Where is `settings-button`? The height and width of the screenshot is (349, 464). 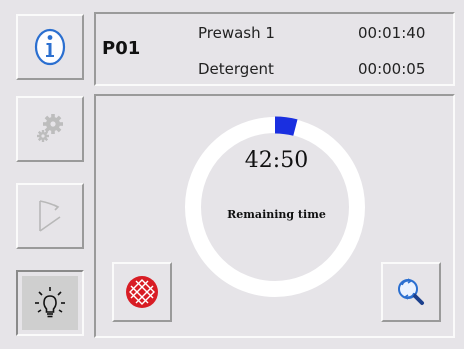
settings-button is located at coordinates (50, 129).